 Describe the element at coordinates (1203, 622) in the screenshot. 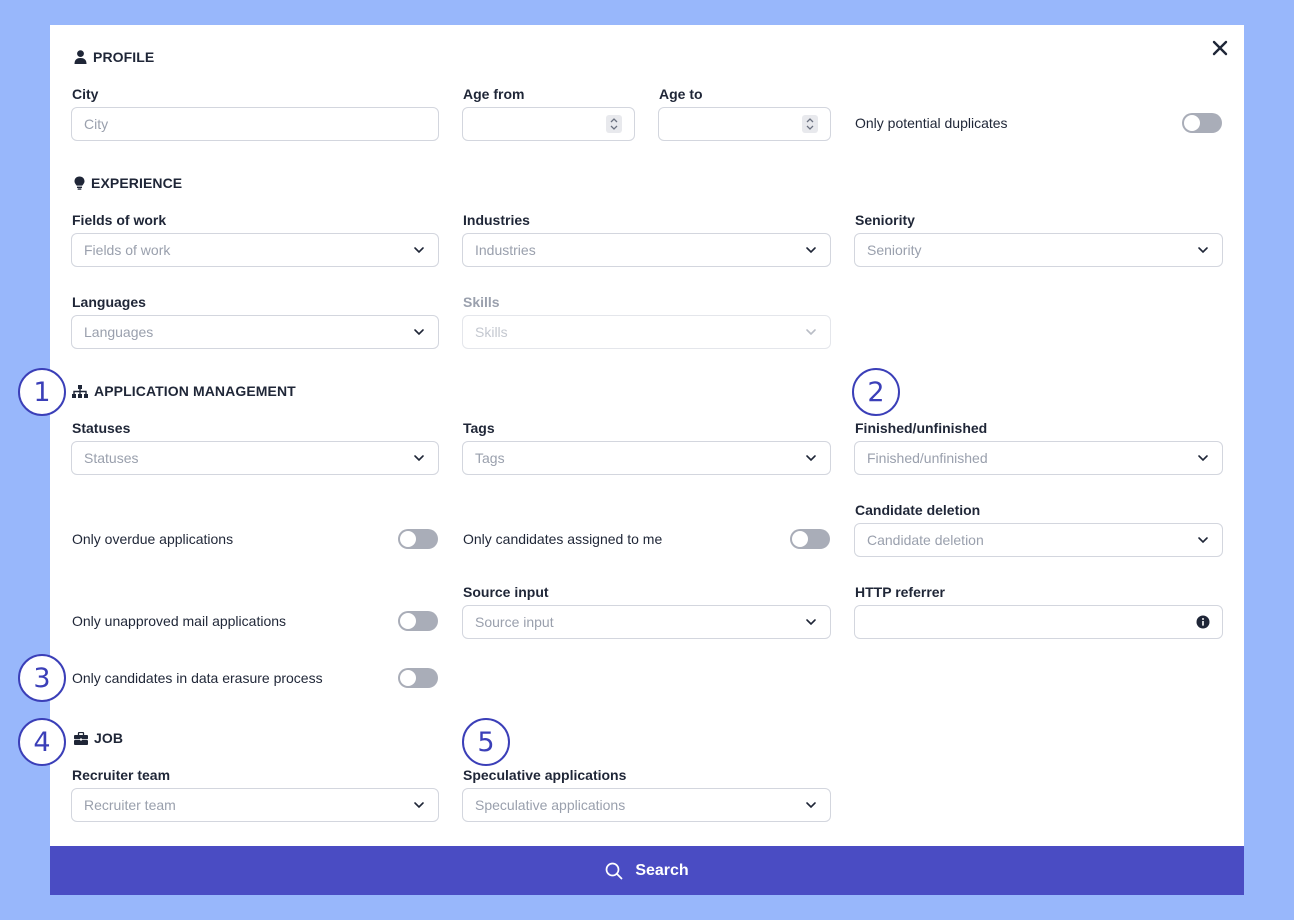

I see `info-icon` at that location.